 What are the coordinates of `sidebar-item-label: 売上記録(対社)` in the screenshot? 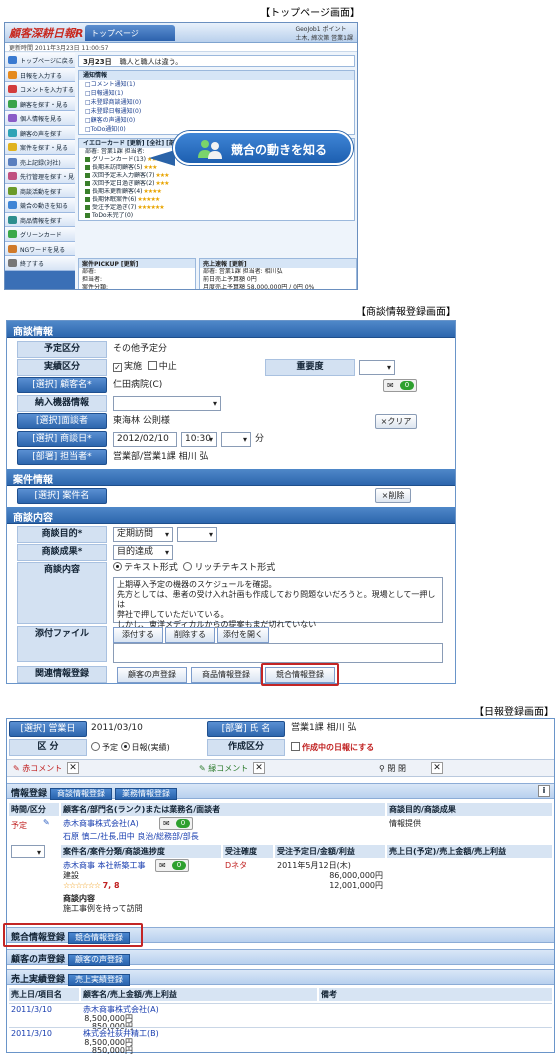 It's located at (40, 163).